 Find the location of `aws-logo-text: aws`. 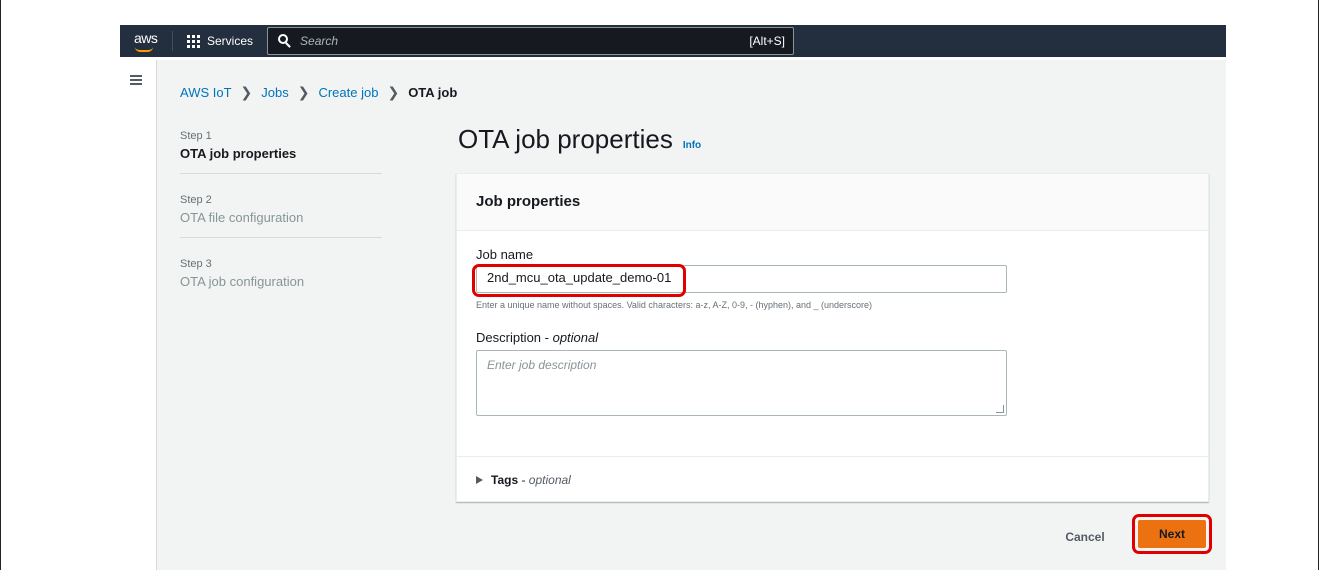

aws-logo-text: aws is located at coordinates (146, 38).